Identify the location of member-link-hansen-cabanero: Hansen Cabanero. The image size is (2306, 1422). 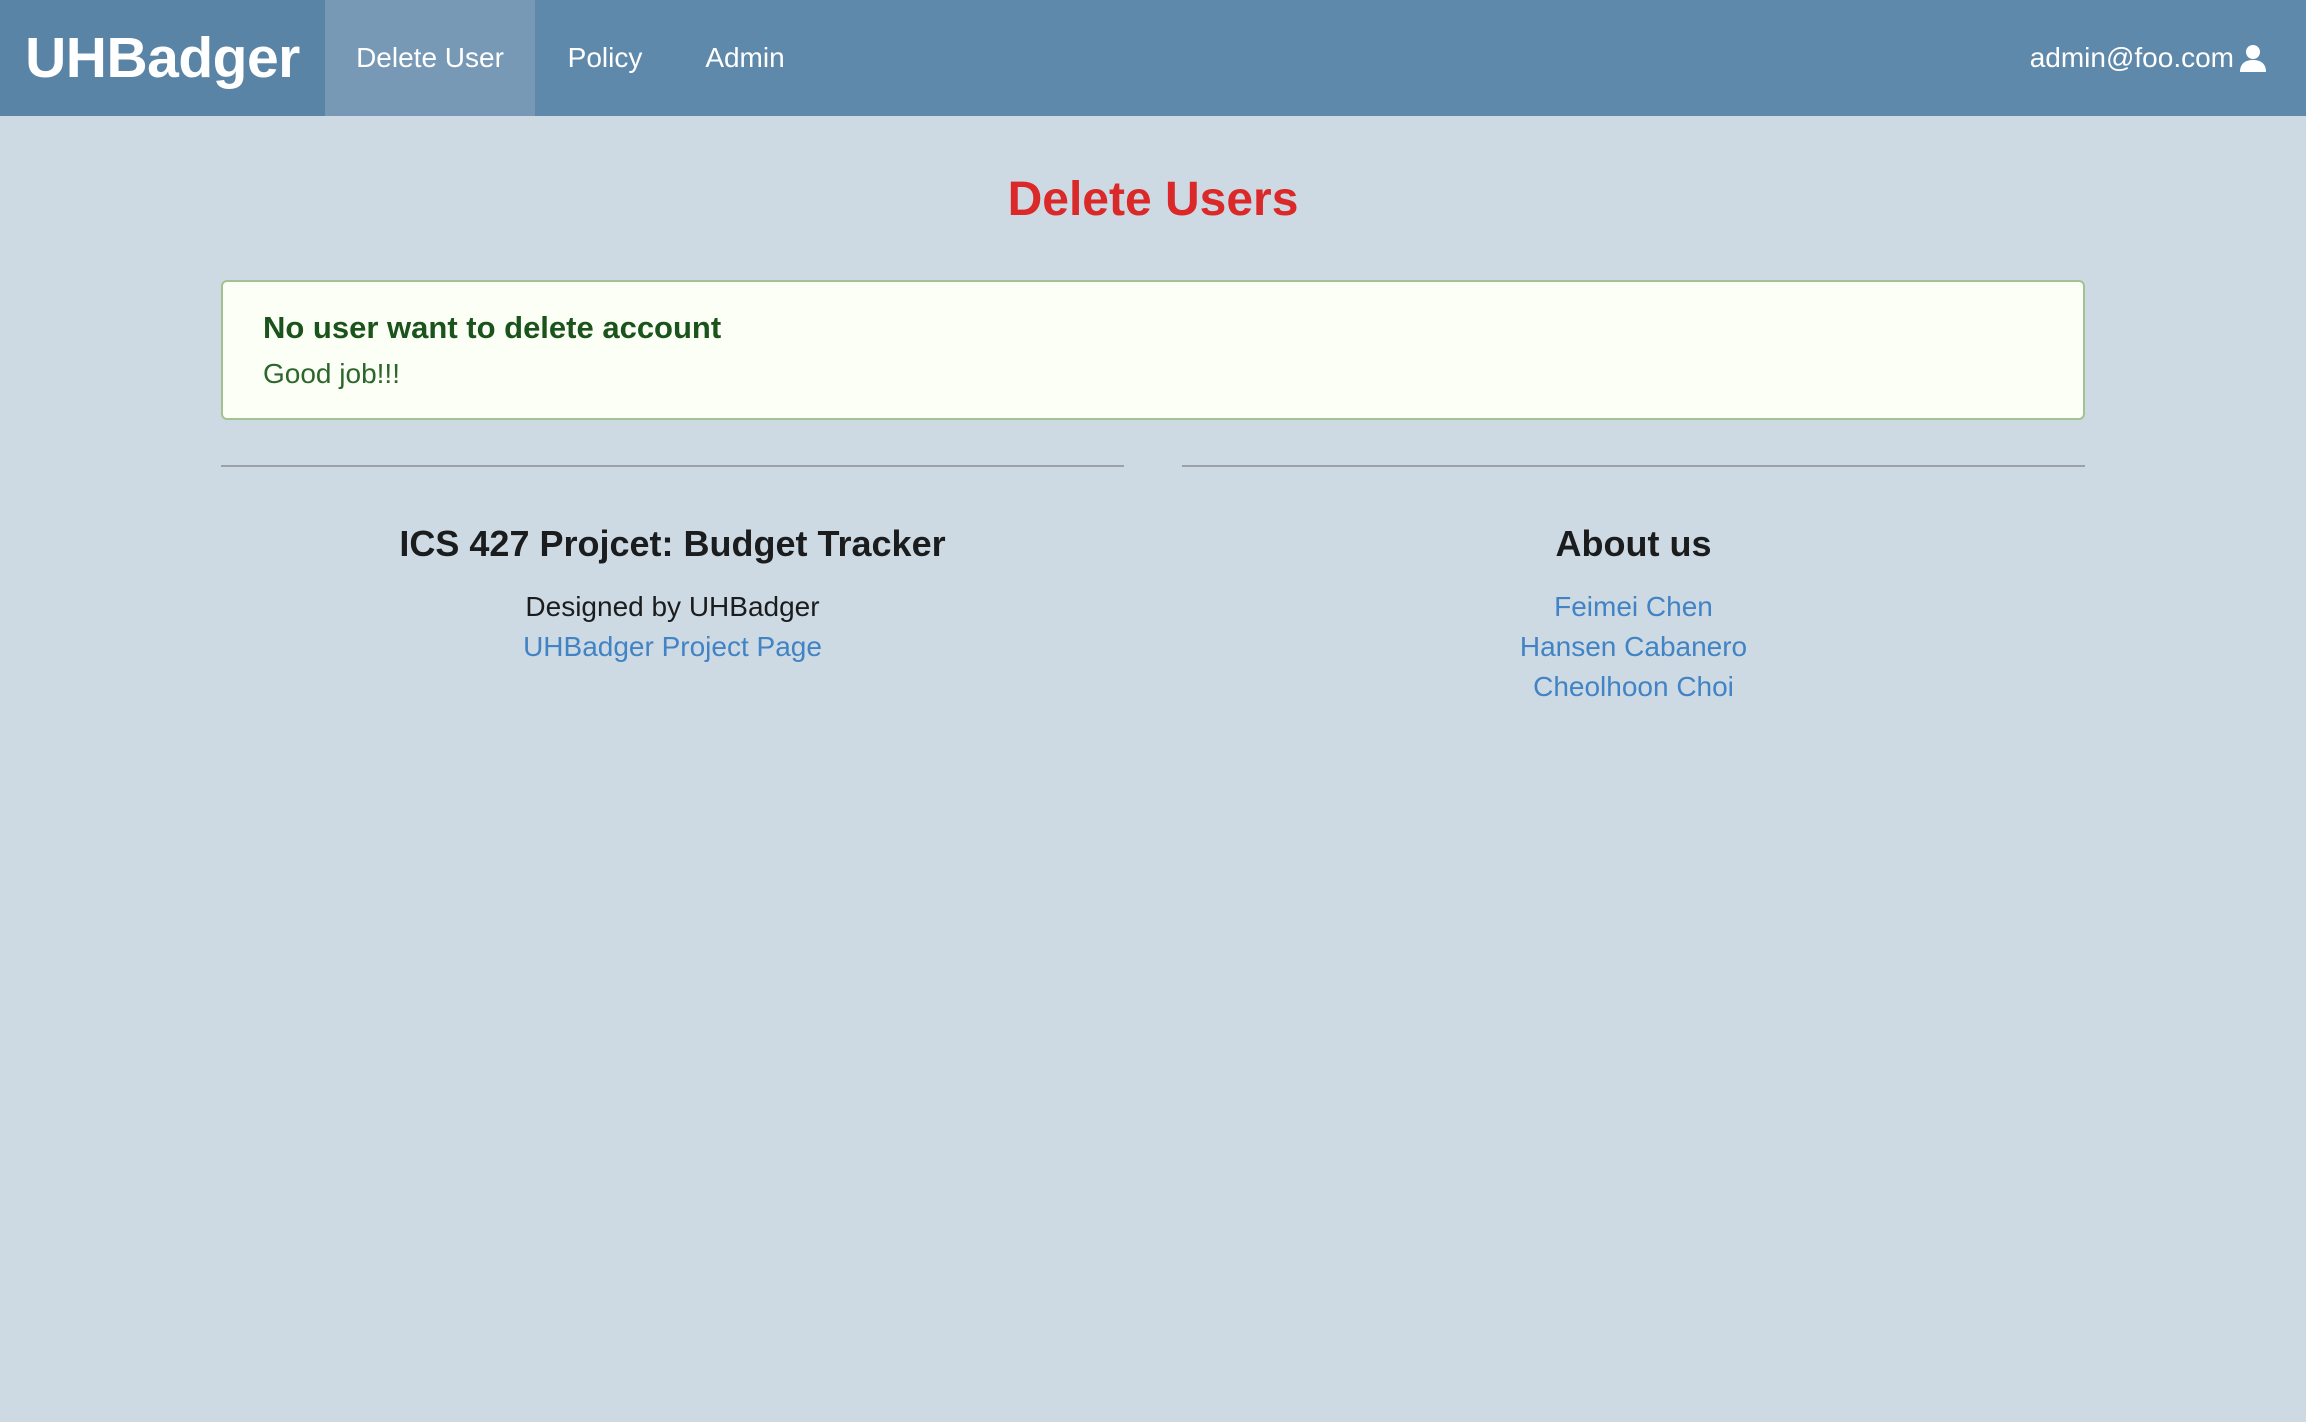
(1633, 647).